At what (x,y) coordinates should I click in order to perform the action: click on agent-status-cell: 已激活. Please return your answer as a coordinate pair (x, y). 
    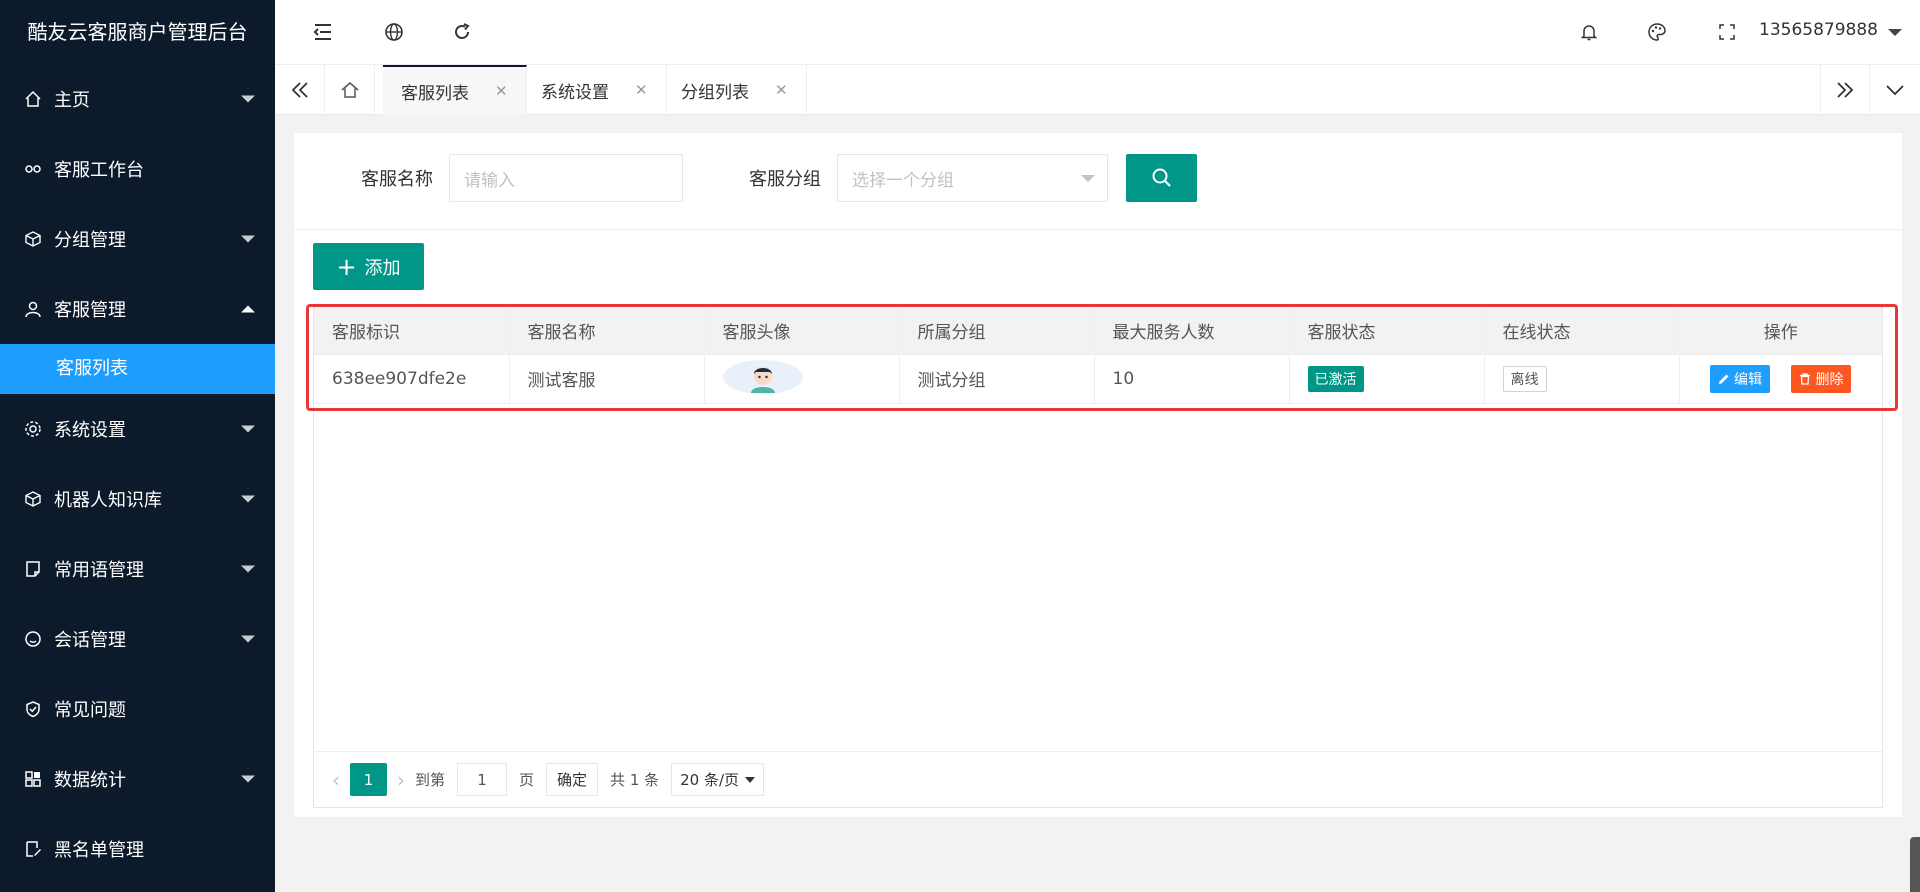
    Looking at the image, I should click on (1387, 379).